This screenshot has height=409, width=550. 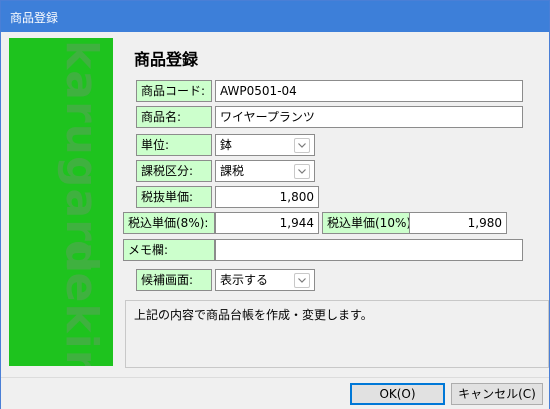 I want to click on unit-label: 単位:, so click(x=174, y=145).